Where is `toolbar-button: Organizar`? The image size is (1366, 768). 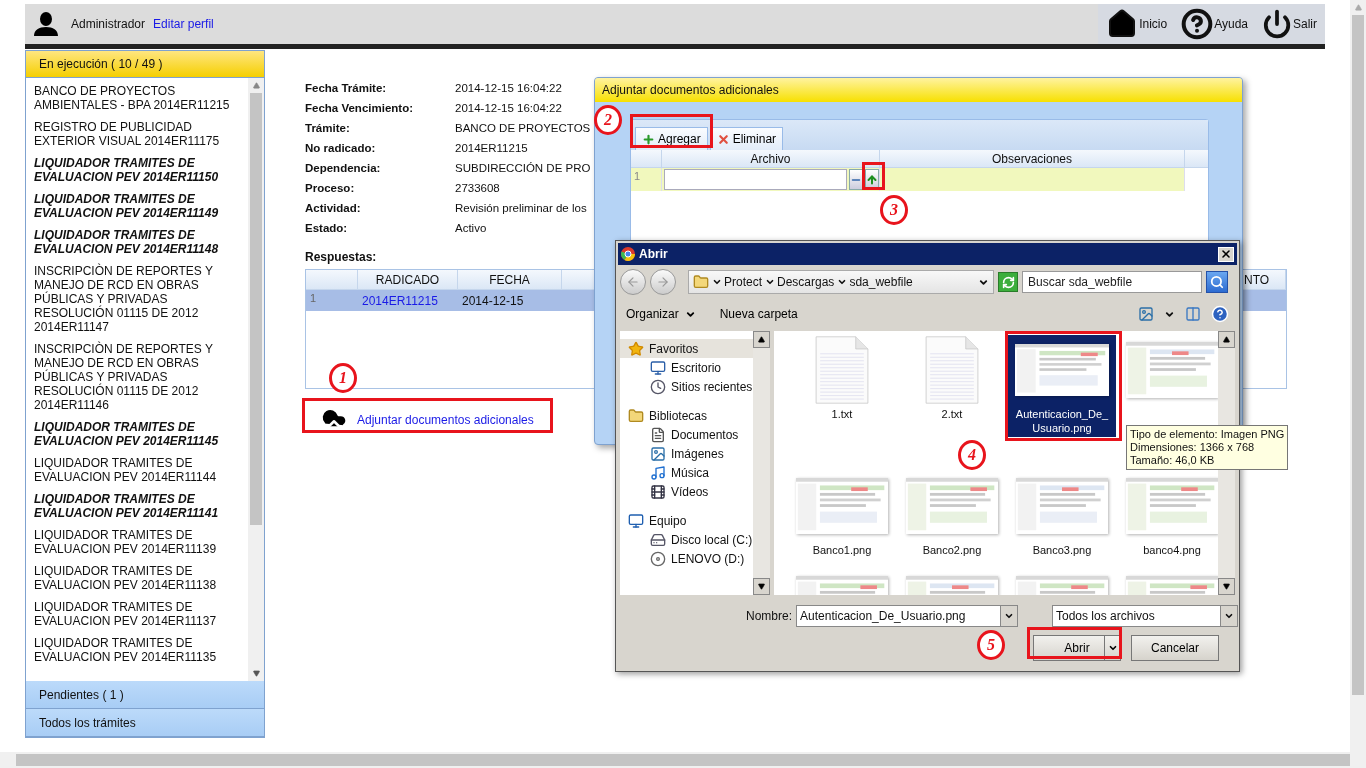
toolbar-button: Organizar is located at coordinates (661, 314).